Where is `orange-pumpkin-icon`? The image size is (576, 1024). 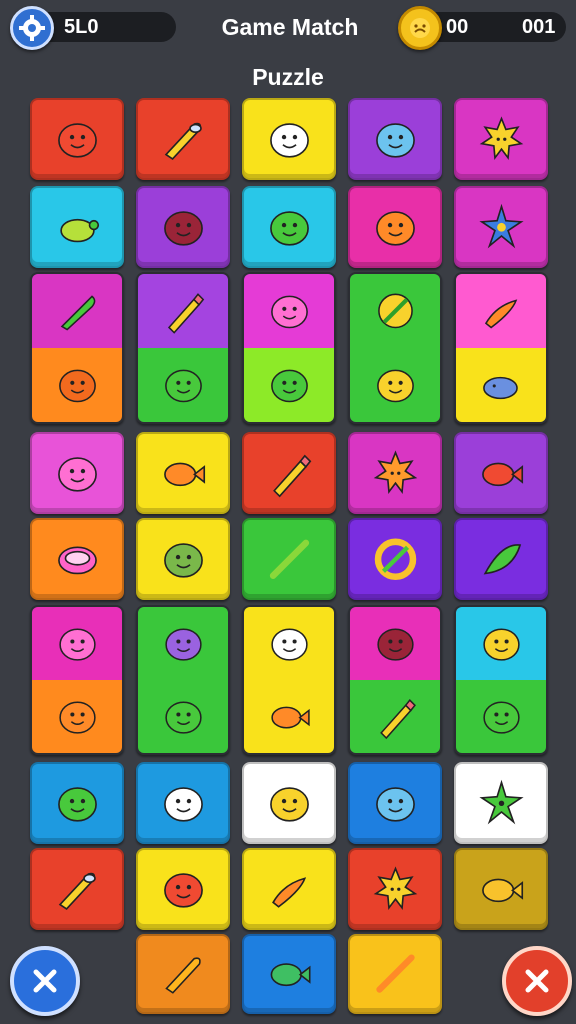
orange-pumpkin-icon is located at coordinates (77, 386).